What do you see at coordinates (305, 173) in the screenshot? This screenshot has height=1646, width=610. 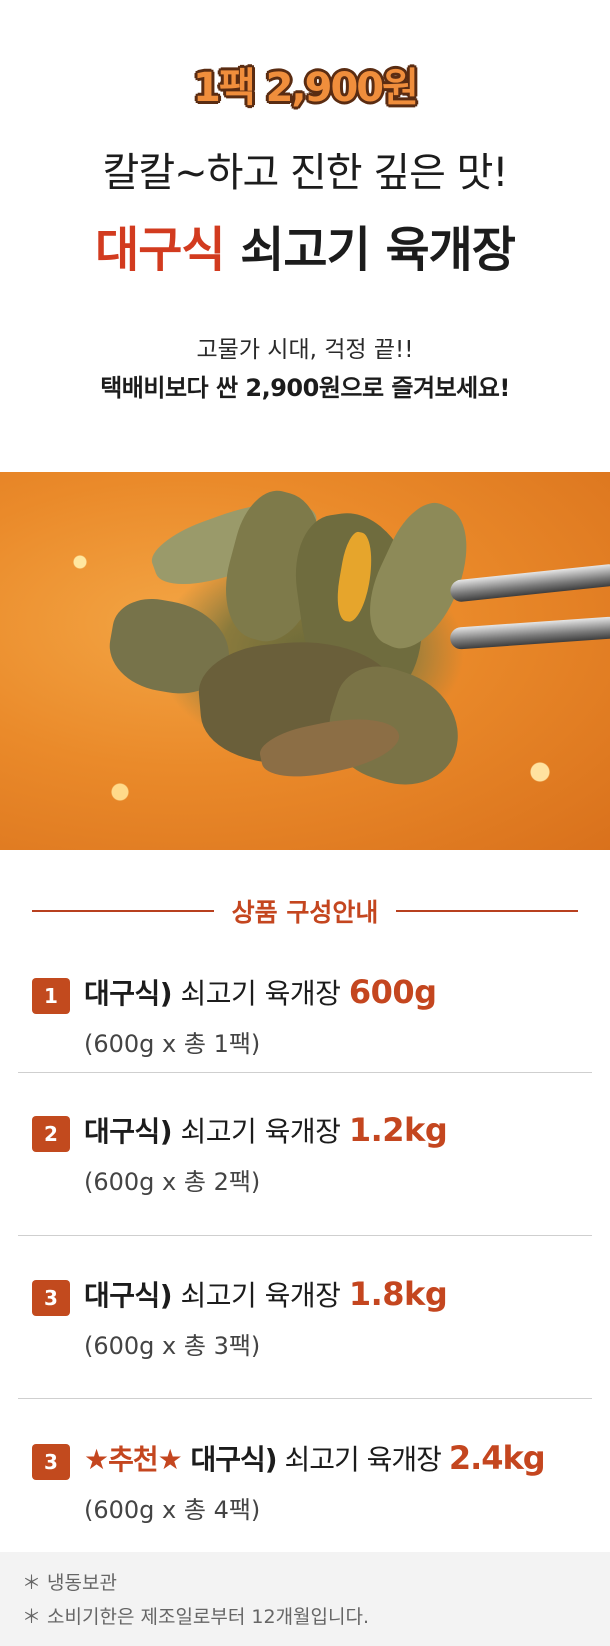 I see `headline-tagline: 칼칼~하고 진한 깊은 맛!` at bounding box center [305, 173].